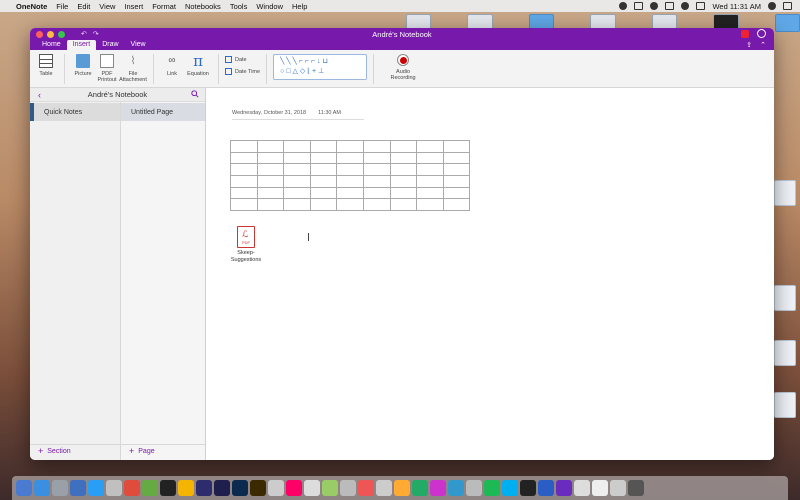 This screenshot has width=800, height=500. I want to click on menu-tools: Tools, so click(239, 6).